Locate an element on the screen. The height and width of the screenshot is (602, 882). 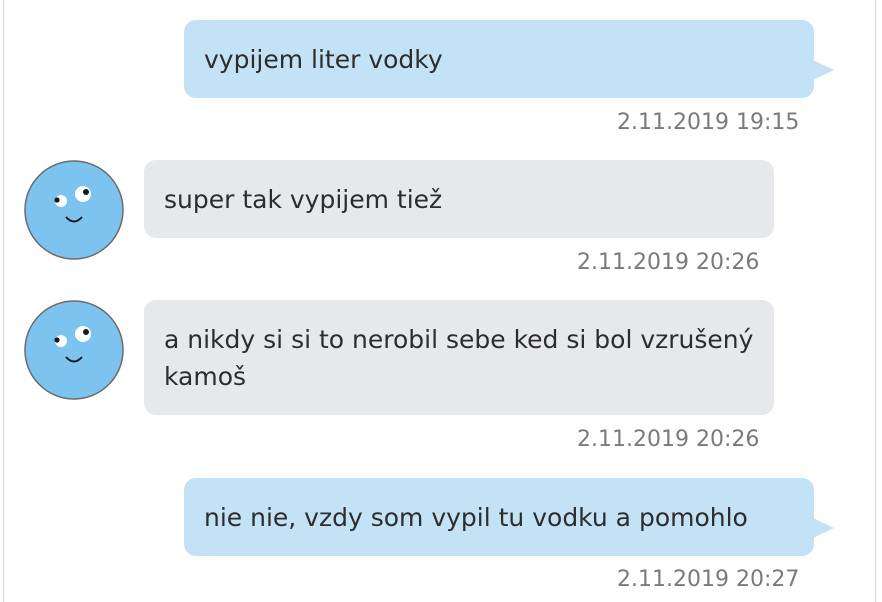
message-text: super tak vypijem tiež is located at coordinates (303, 199).